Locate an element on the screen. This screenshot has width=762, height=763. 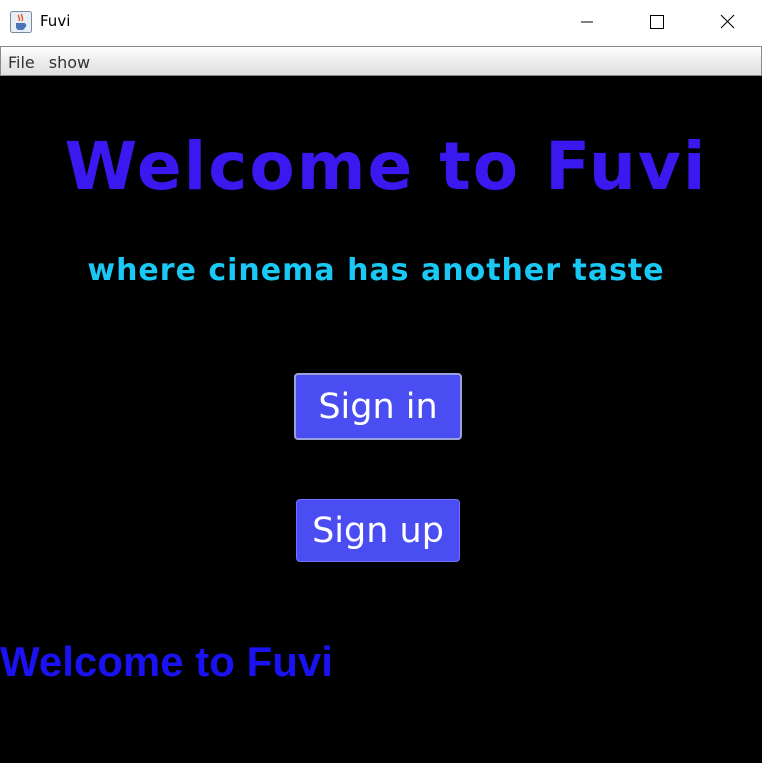
close-button is located at coordinates (727, 23).